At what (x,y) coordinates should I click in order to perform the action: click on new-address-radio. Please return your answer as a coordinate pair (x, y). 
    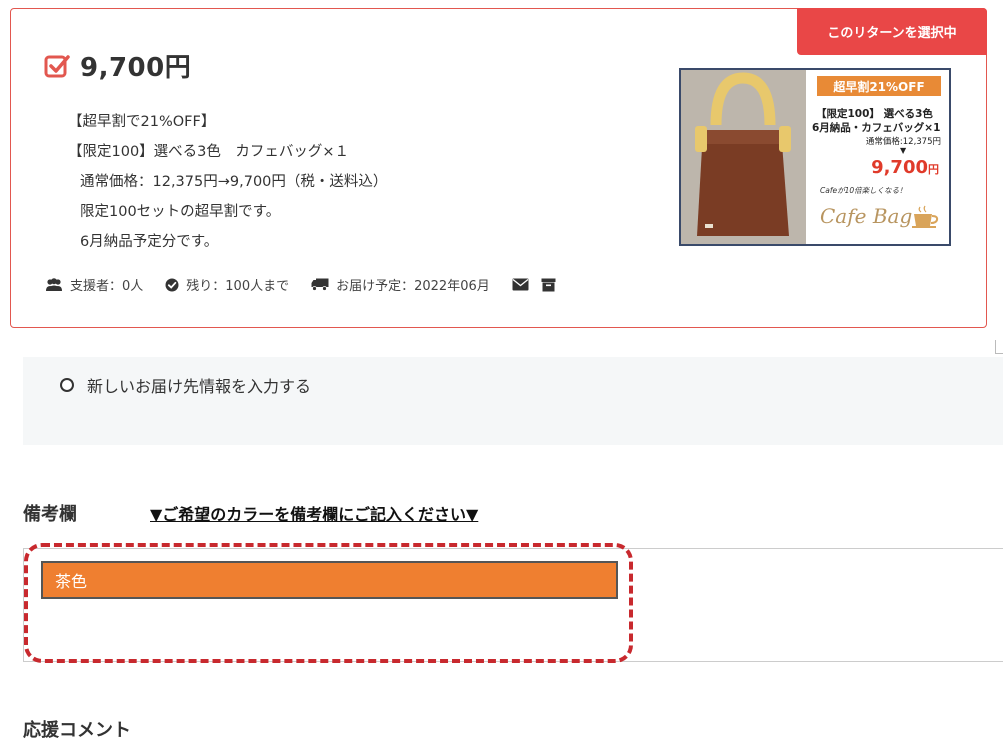
    Looking at the image, I should click on (67, 385).